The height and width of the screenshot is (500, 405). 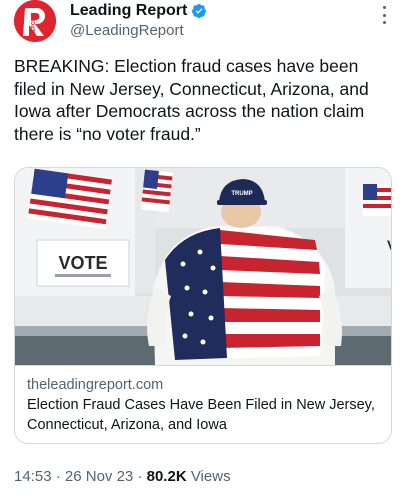 I want to click on booth-vote-sign: VOTE, so click(x=82, y=263).